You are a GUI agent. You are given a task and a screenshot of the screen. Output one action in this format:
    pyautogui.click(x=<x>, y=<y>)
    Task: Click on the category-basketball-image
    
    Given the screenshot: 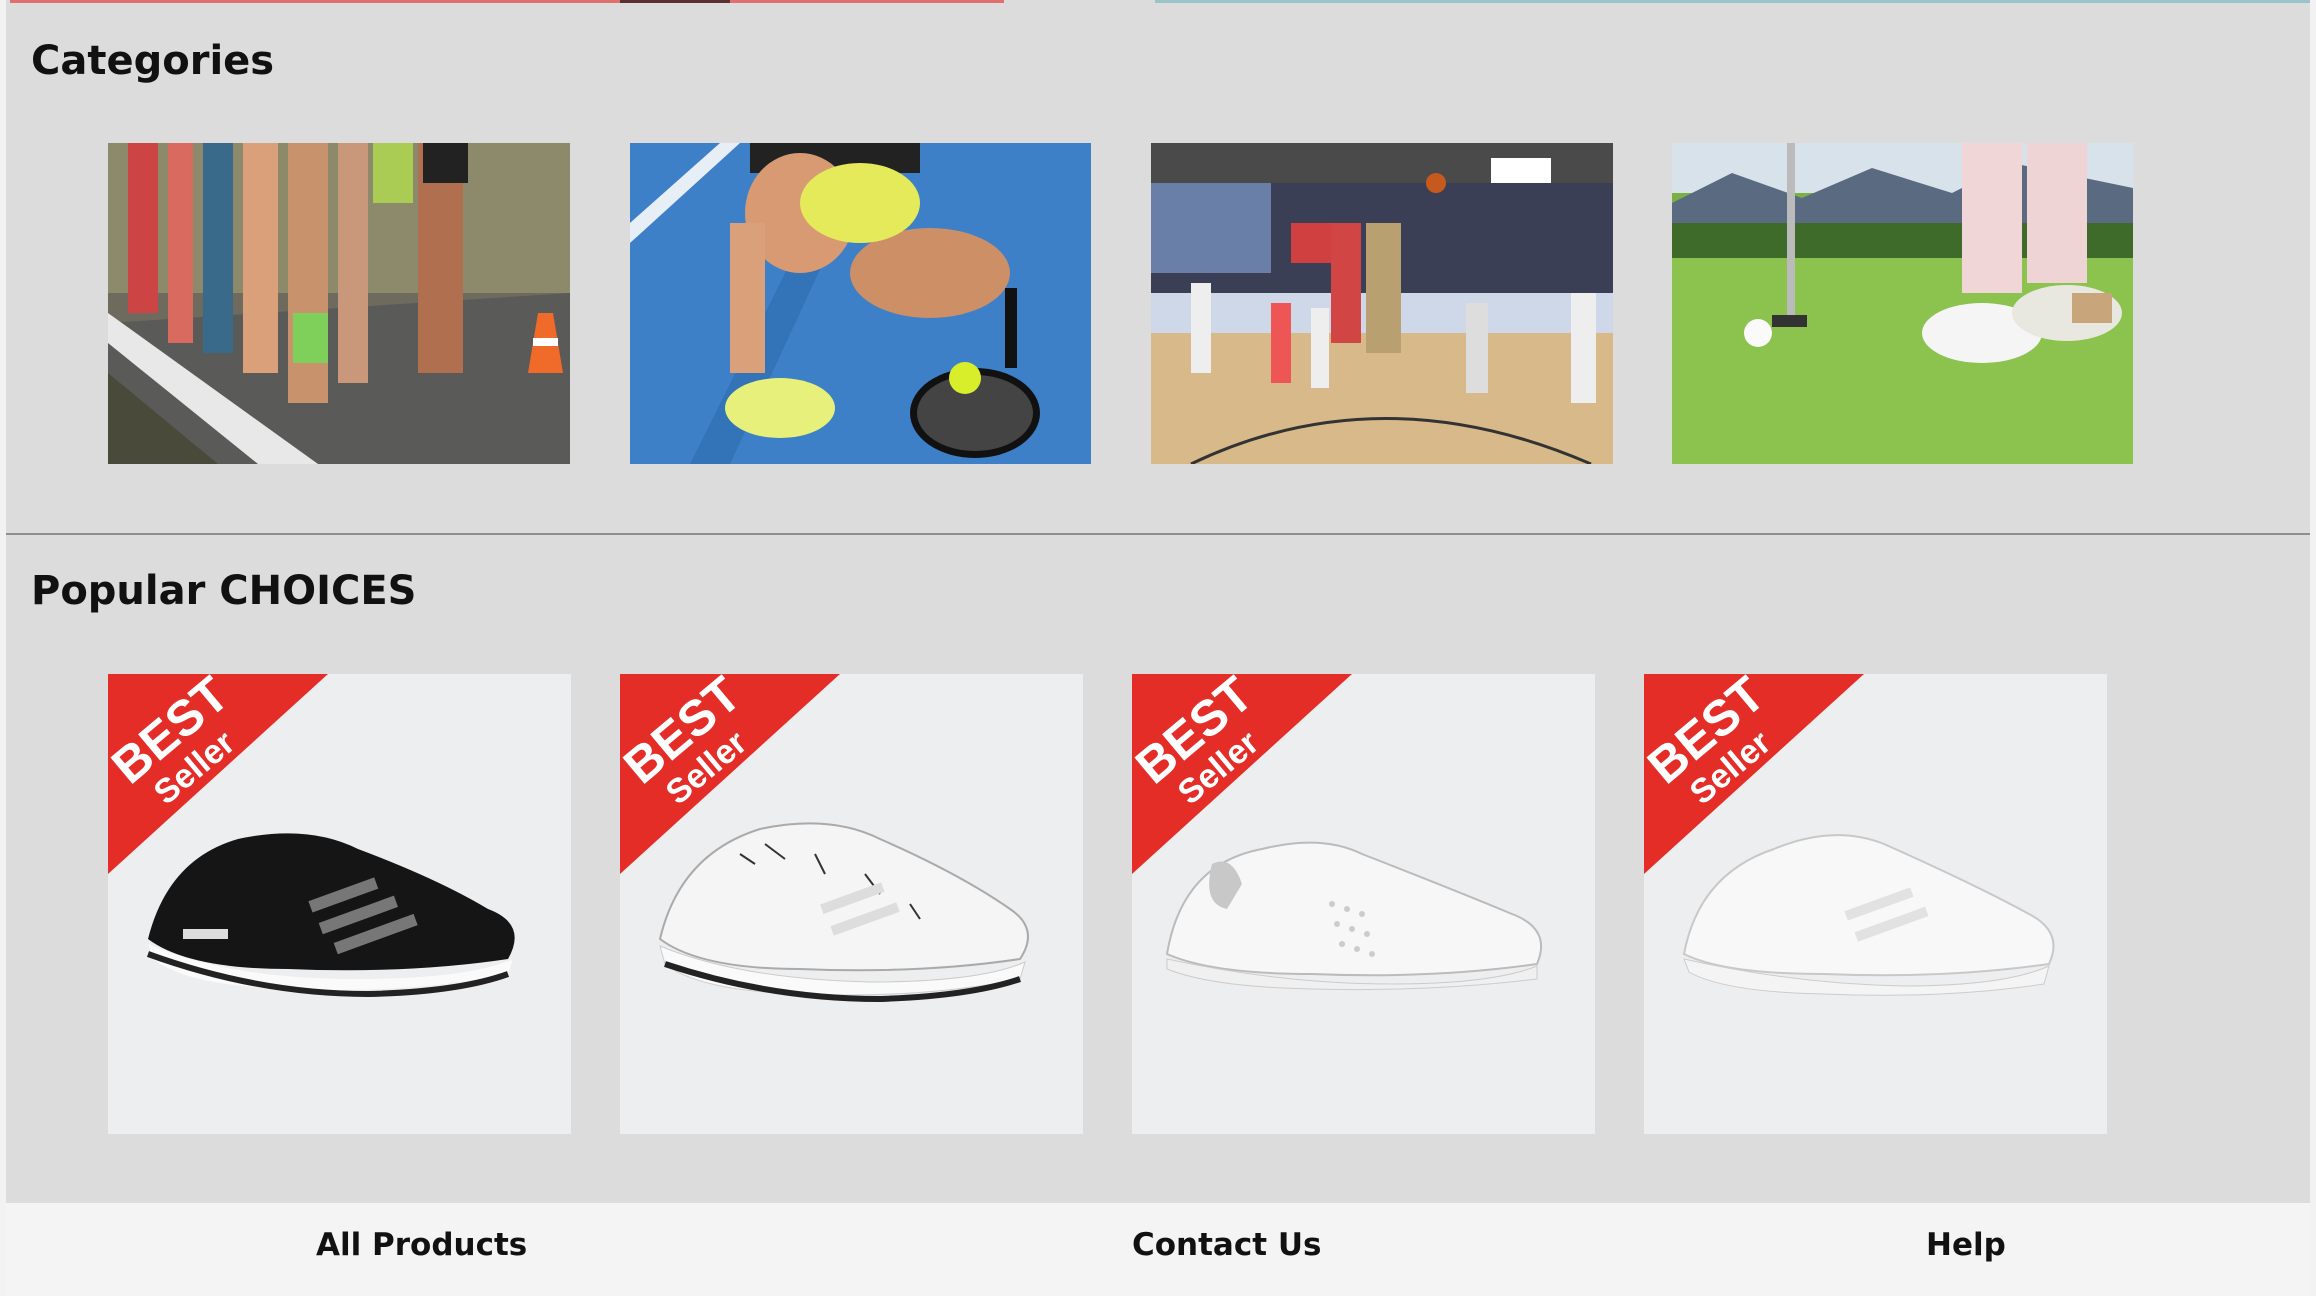 What is the action you would take?
    pyautogui.click(x=1382, y=303)
    